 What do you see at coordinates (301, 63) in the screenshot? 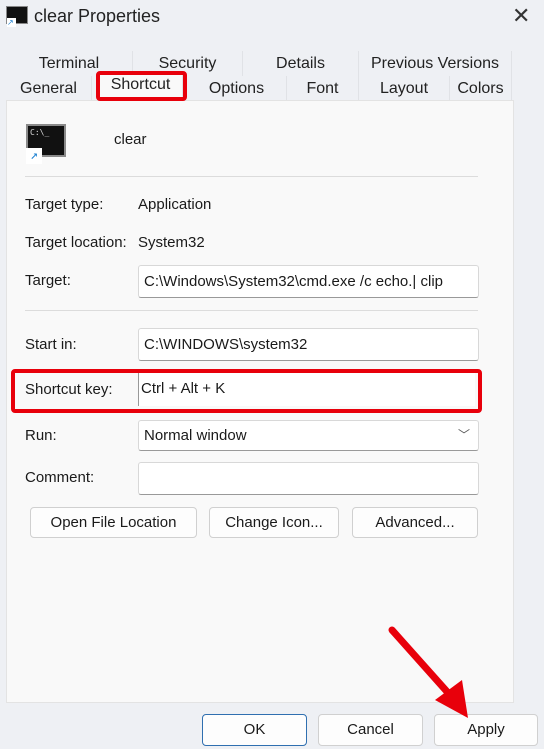
I see `tab-details: Details` at bounding box center [301, 63].